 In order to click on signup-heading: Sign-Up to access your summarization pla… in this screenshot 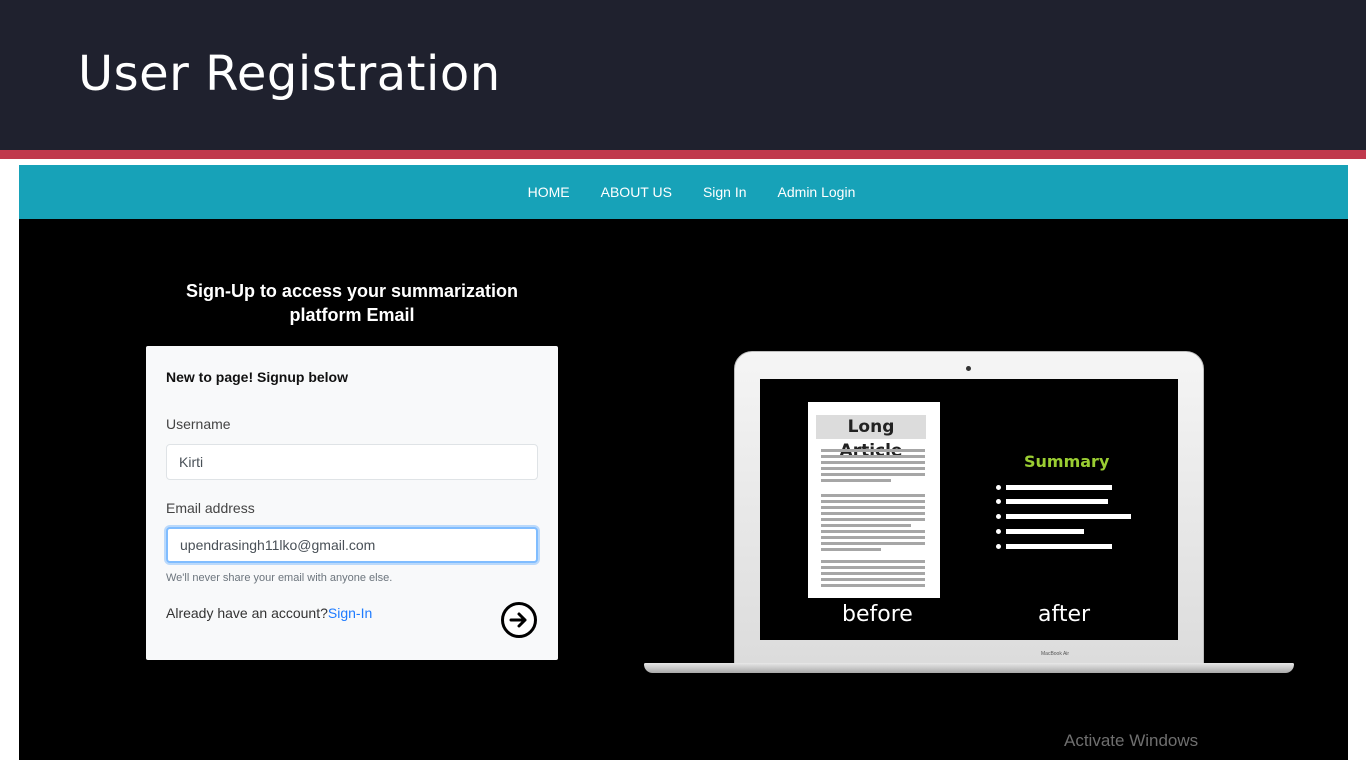, I will do `click(352, 303)`.